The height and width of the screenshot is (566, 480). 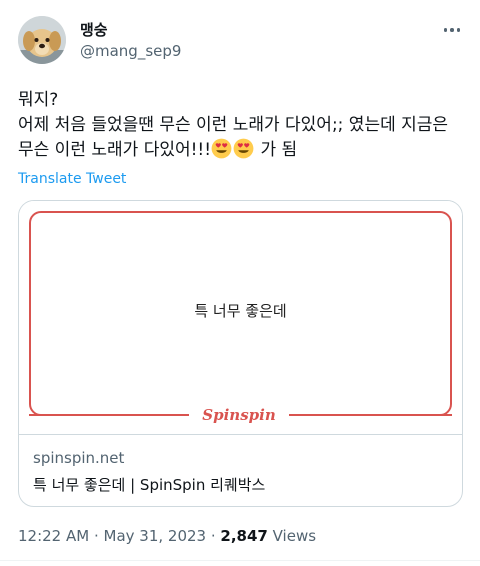 I want to click on tweet-meta: 12:22 AM · May 31, 2023 · 2,847 Views, so click(x=167, y=536).